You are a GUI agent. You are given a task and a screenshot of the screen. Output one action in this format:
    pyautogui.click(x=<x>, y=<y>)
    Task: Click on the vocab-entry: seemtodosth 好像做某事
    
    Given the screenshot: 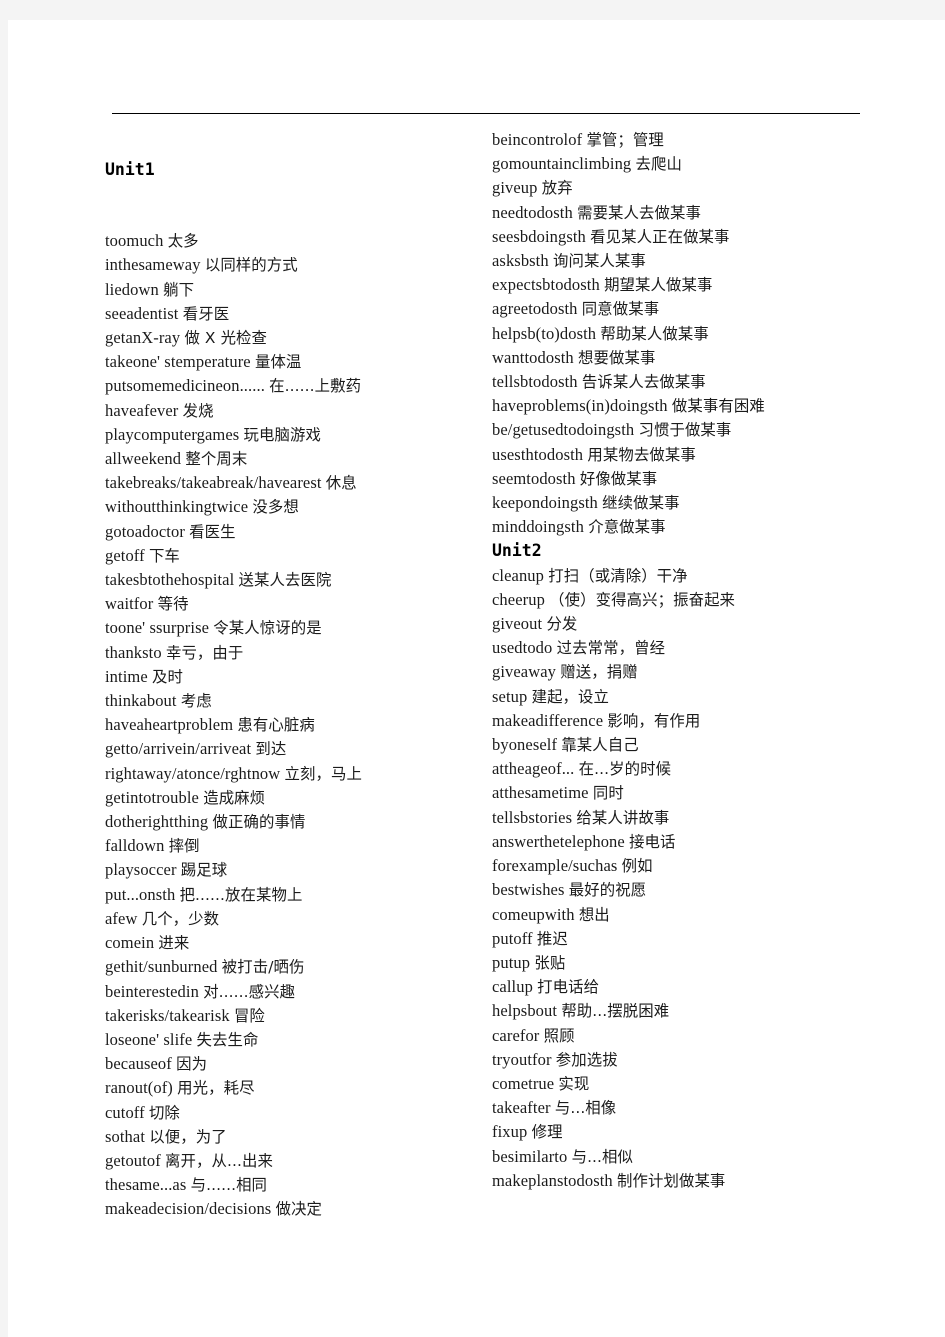 What is the action you would take?
    pyautogui.click(x=682, y=479)
    